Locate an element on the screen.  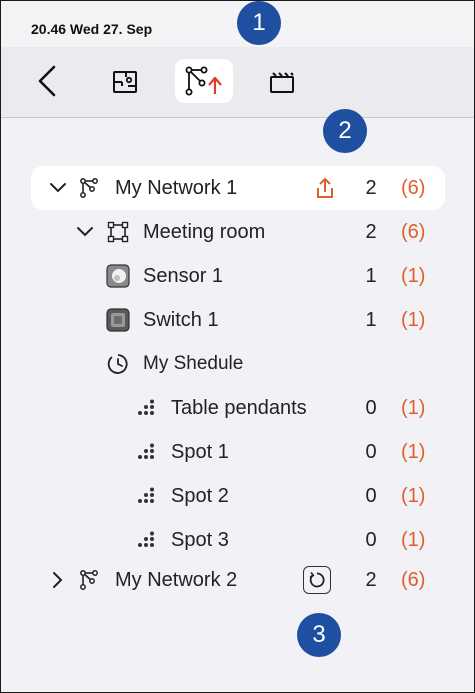
tree-row-label: My Network 2 is located at coordinates (176, 579).